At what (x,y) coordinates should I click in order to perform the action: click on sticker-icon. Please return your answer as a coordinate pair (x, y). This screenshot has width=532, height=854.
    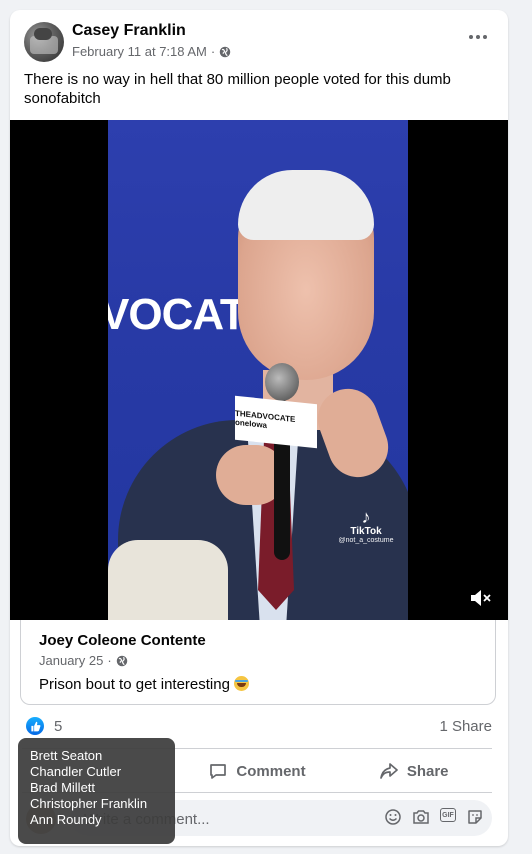
    Looking at the image, I should click on (475, 817).